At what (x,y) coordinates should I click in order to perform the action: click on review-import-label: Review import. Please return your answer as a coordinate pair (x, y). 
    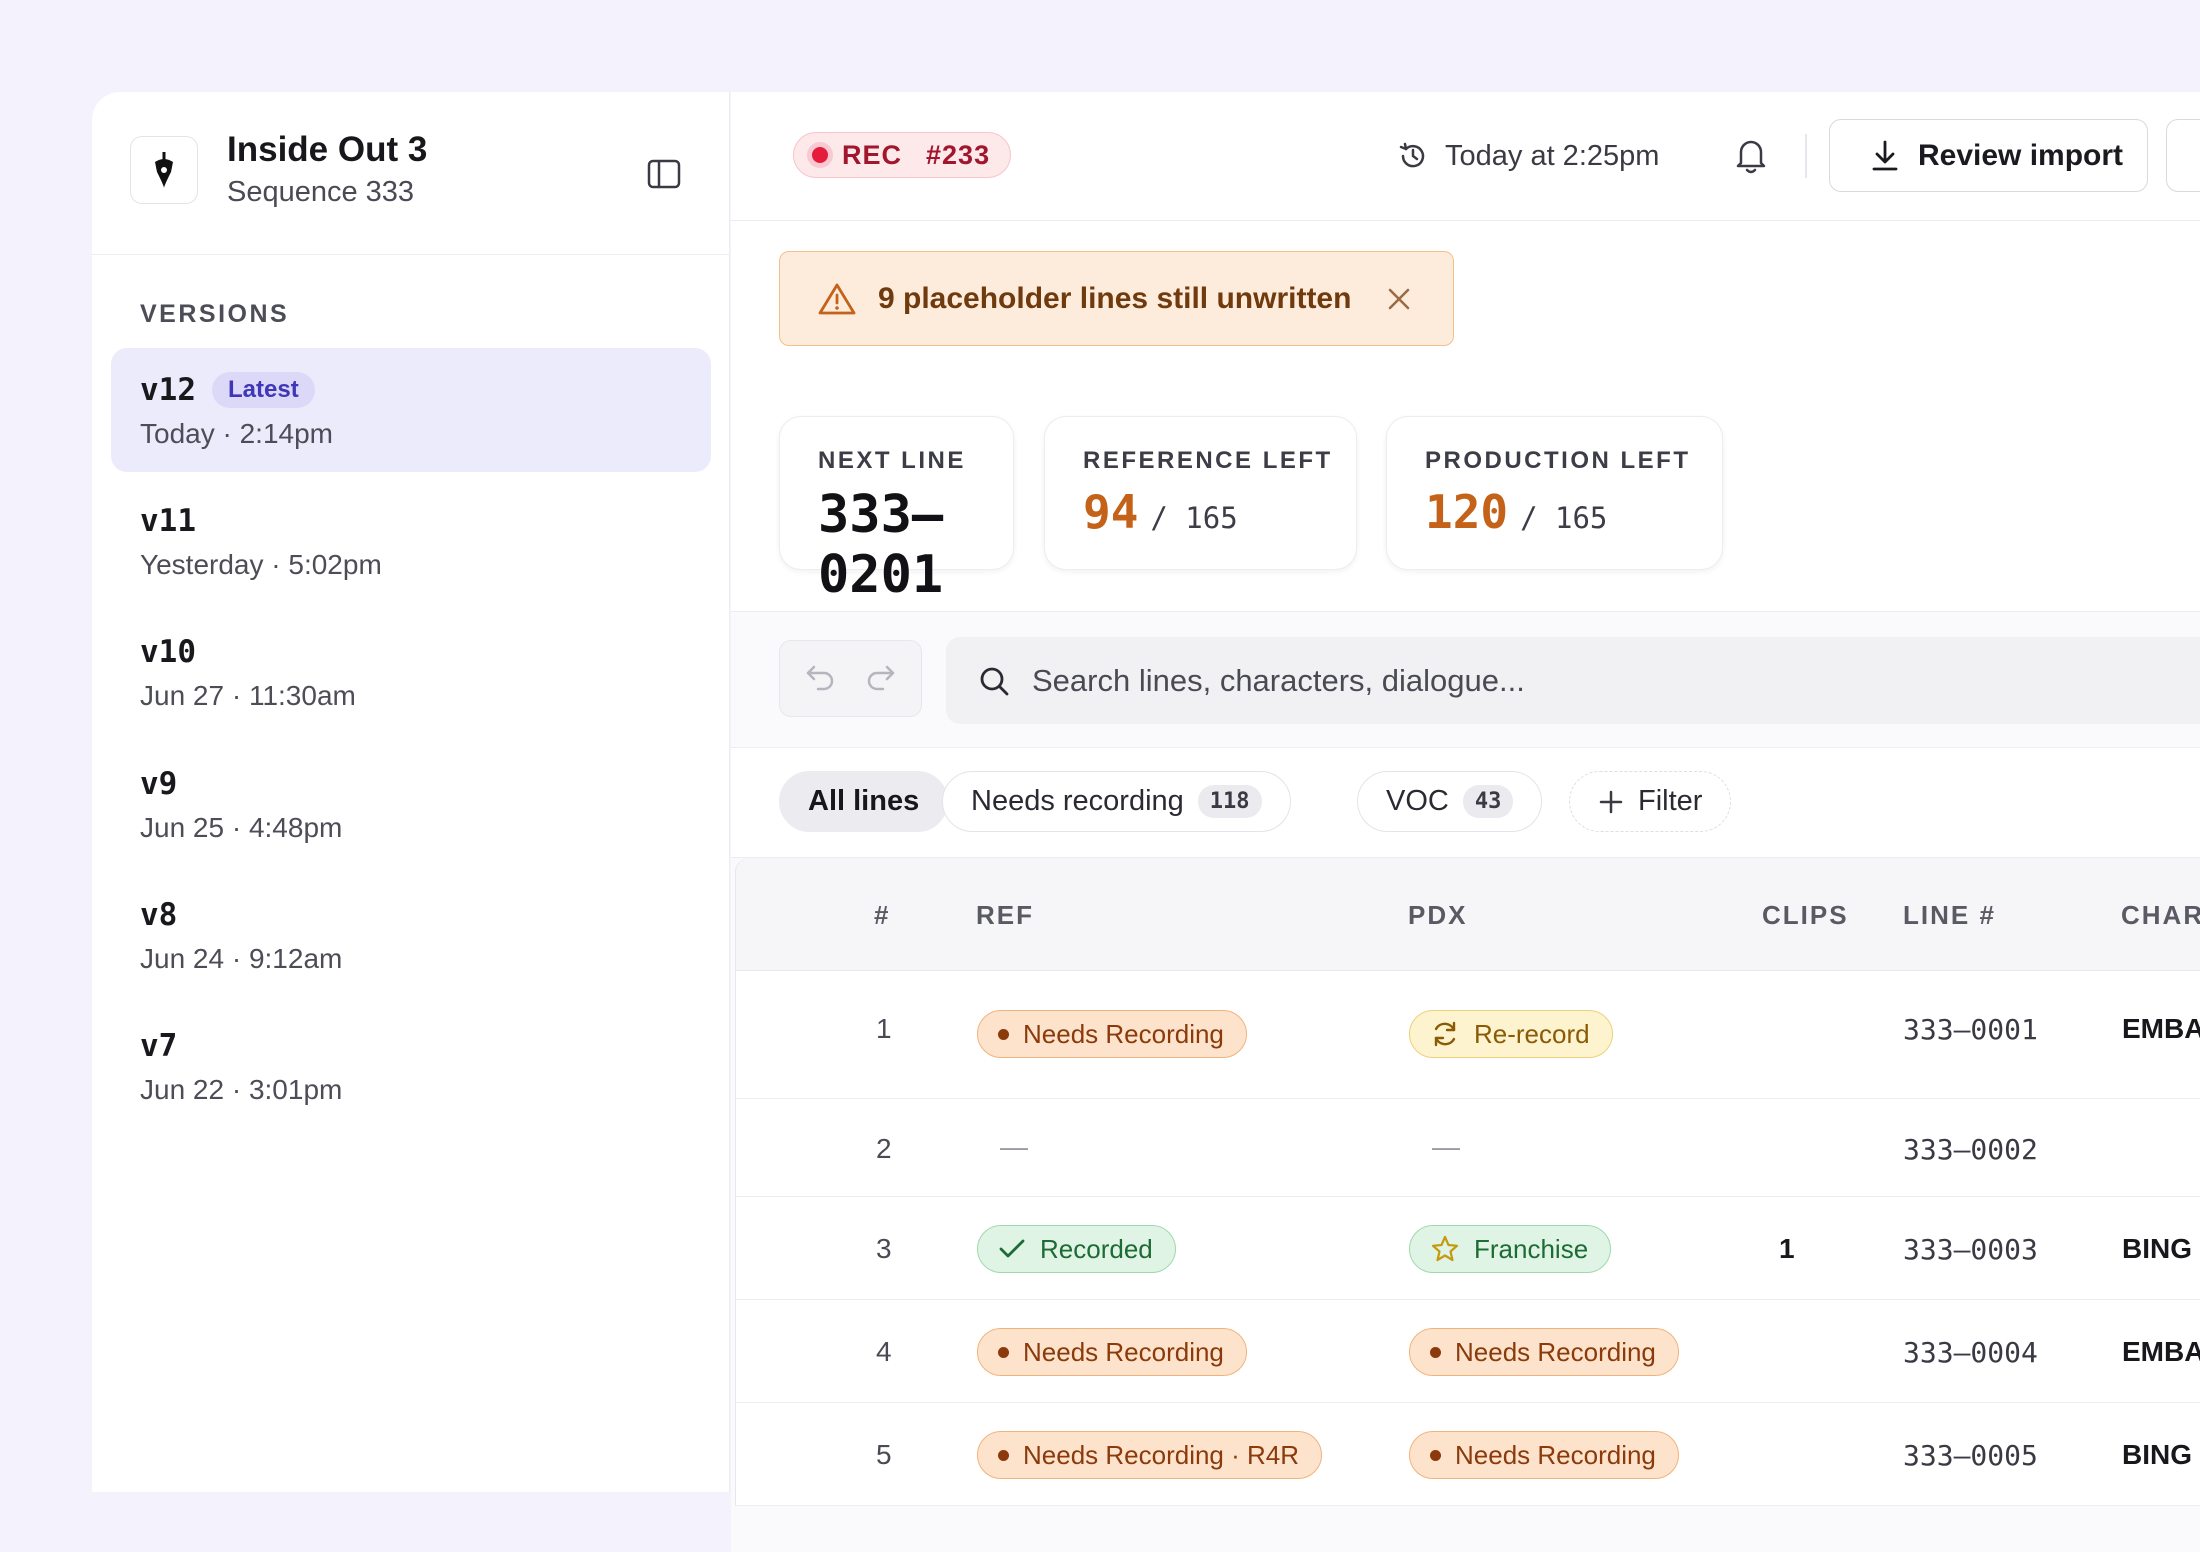
    Looking at the image, I should click on (2021, 155).